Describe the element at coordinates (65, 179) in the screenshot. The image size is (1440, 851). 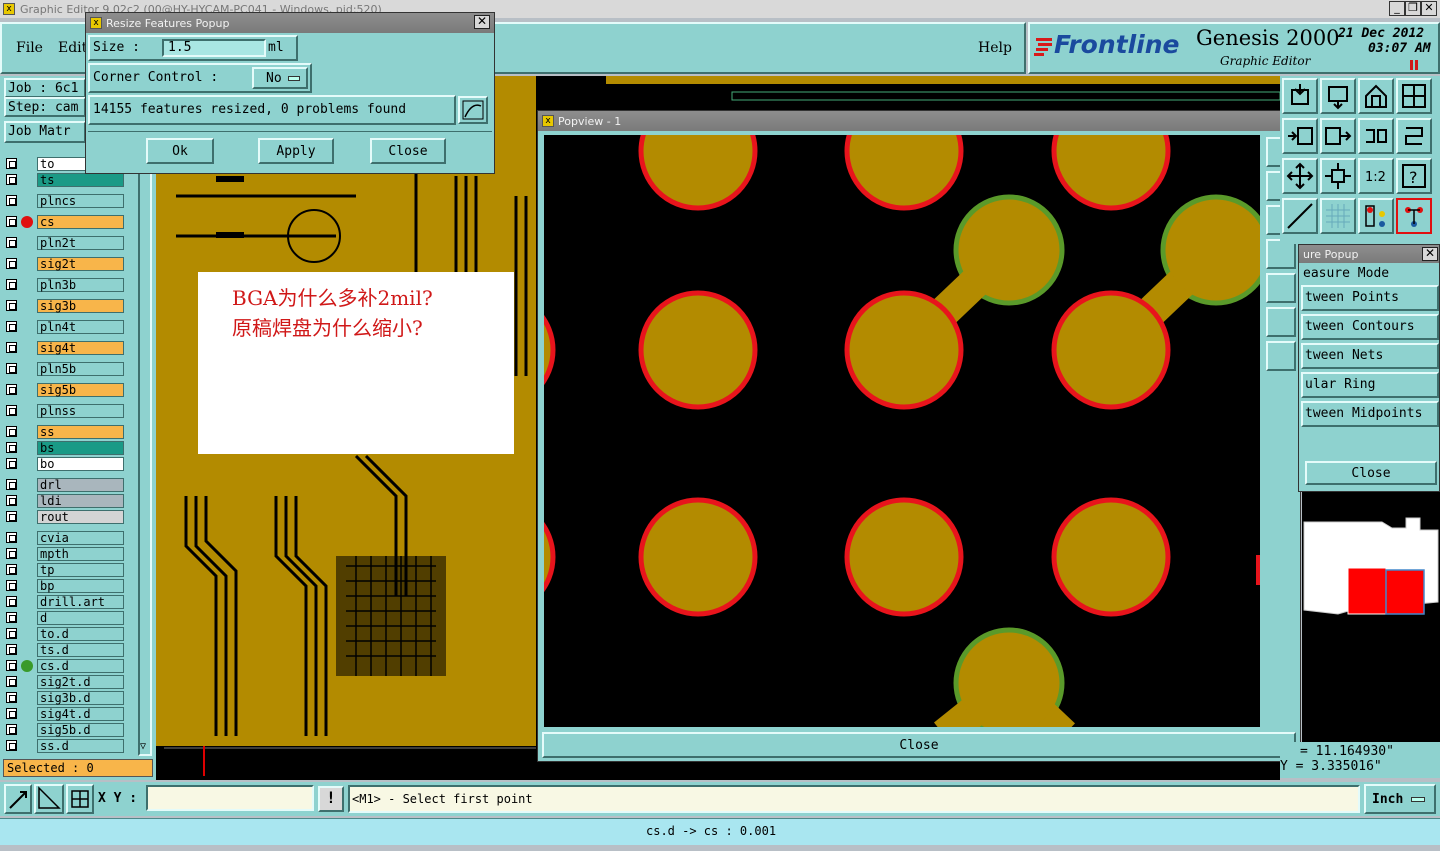
I see `layer-row: ts` at that location.